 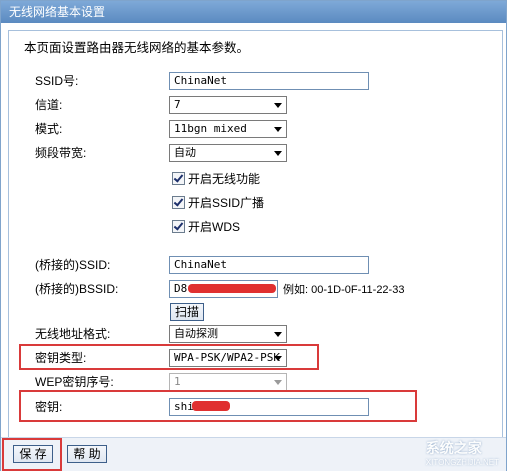 What do you see at coordinates (253, 12) in the screenshot?
I see `window-title: 无线网络基本设置` at bounding box center [253, 12].